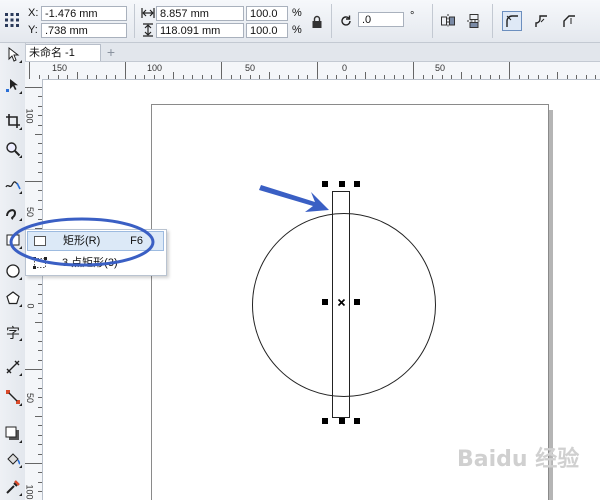  Describe the element at coordinates (33, 13) in the screenshot. I see `x-label: X:` at that location.